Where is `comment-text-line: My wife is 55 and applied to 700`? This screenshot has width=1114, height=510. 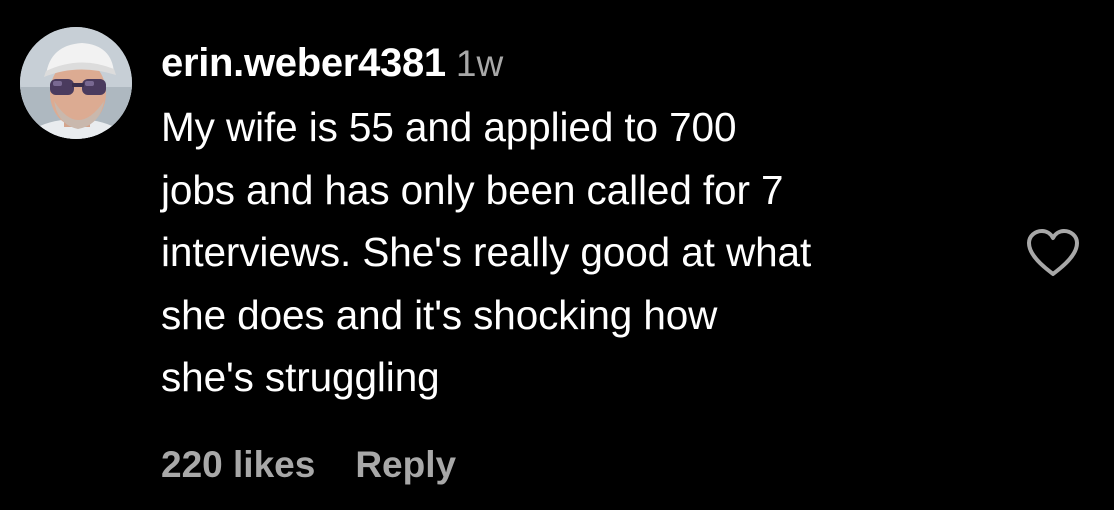
comment-text-line: My wife is 55 and applied to 700 is located at coordinates (449, 127).